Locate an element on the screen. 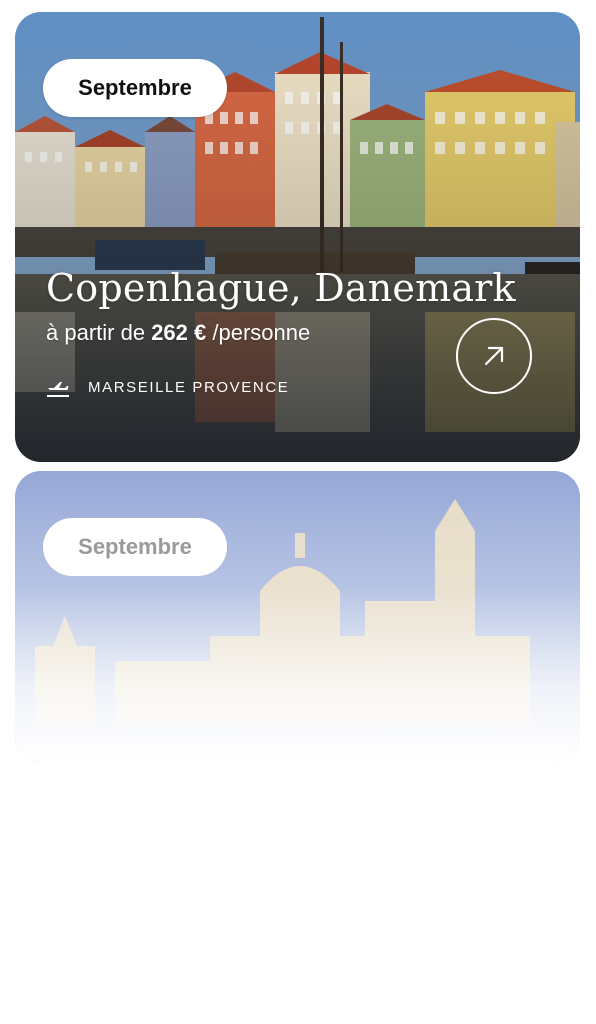 The height and width of the screenshot is (1024, 596). price-prefix: à partir de is located at coordinates (96, 332).